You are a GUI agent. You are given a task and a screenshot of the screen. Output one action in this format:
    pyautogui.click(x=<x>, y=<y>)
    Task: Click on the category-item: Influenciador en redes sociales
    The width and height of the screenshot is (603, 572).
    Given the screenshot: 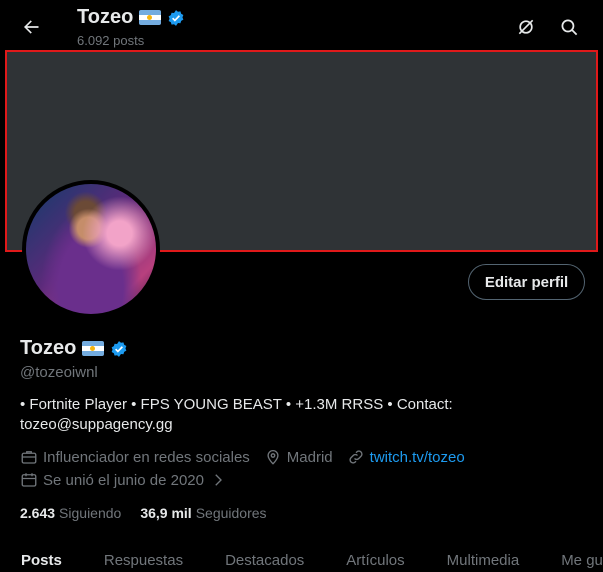 What is the action you would take?
    pyautogui.click(x=135, y=457)
    